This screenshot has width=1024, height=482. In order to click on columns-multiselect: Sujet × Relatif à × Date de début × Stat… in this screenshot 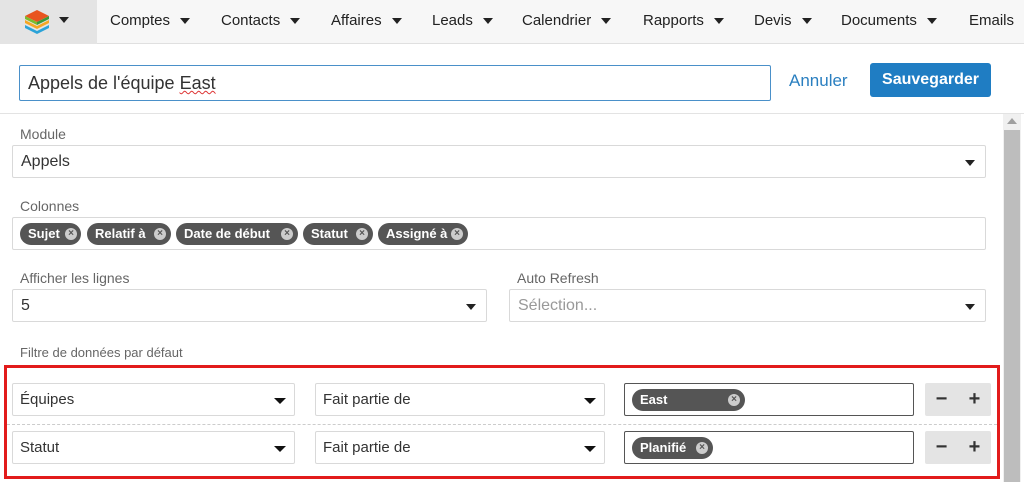, I will do `click(499, 233)`.